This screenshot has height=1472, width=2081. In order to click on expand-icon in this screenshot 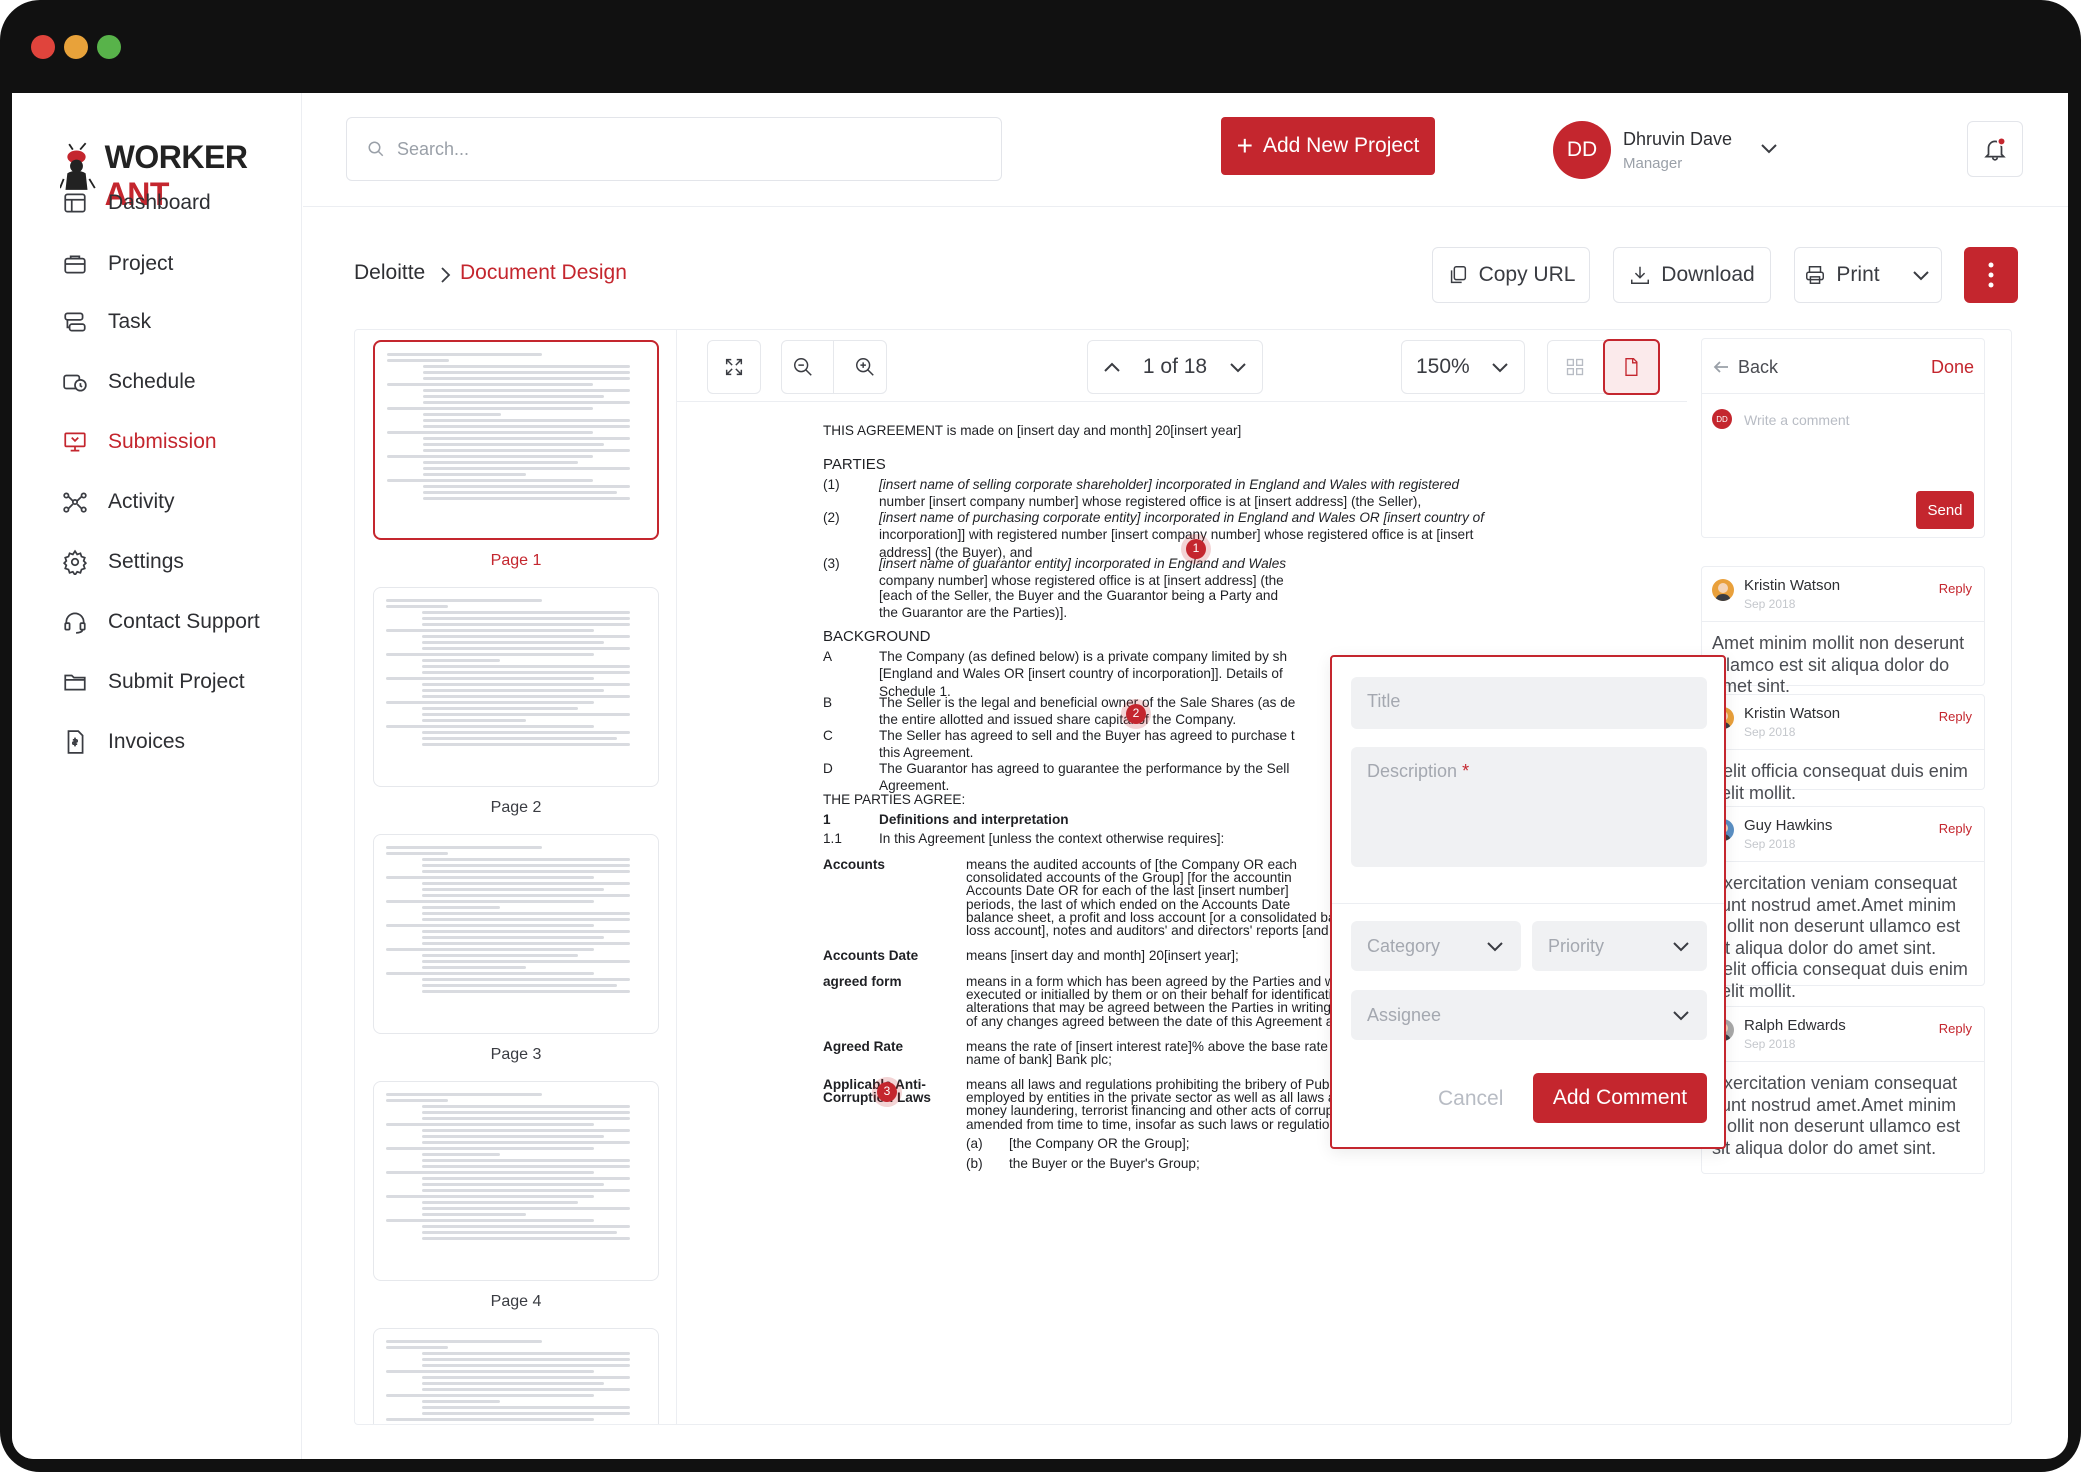, I will do `click(734, 367)`.